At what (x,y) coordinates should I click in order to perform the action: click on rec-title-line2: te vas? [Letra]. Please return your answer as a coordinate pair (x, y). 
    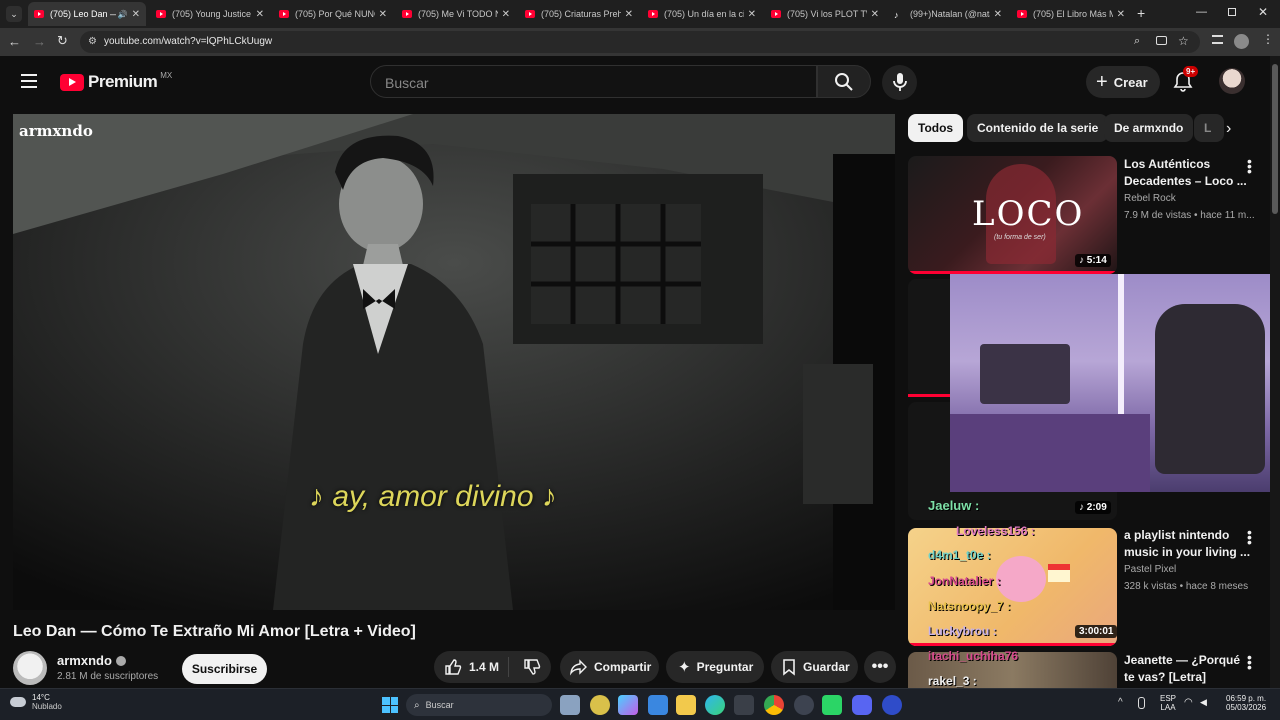
    Looking at the image, I should click on (1165, 677).